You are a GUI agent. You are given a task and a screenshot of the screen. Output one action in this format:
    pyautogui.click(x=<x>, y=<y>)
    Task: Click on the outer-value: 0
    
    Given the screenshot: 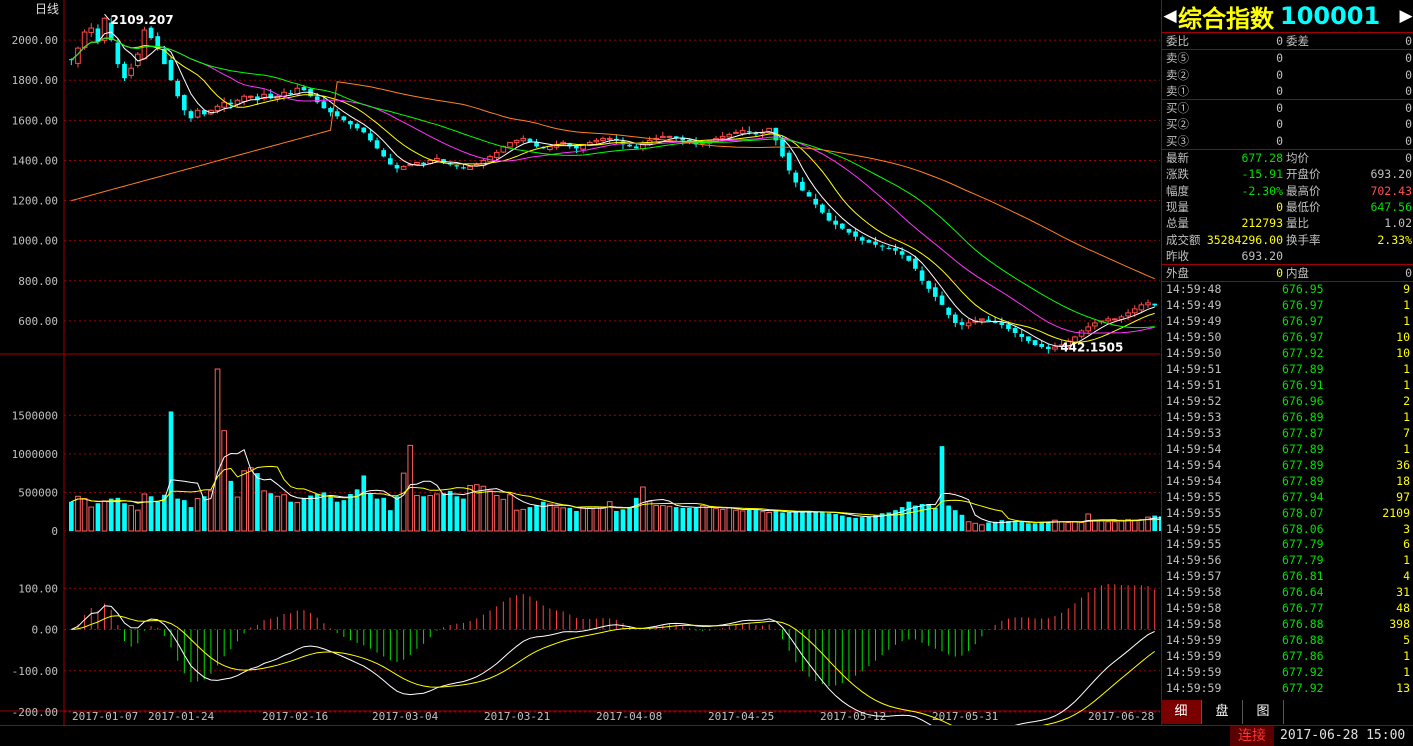 What is the action you would take?
    pyautogui.click(x=1279, y=273)
    